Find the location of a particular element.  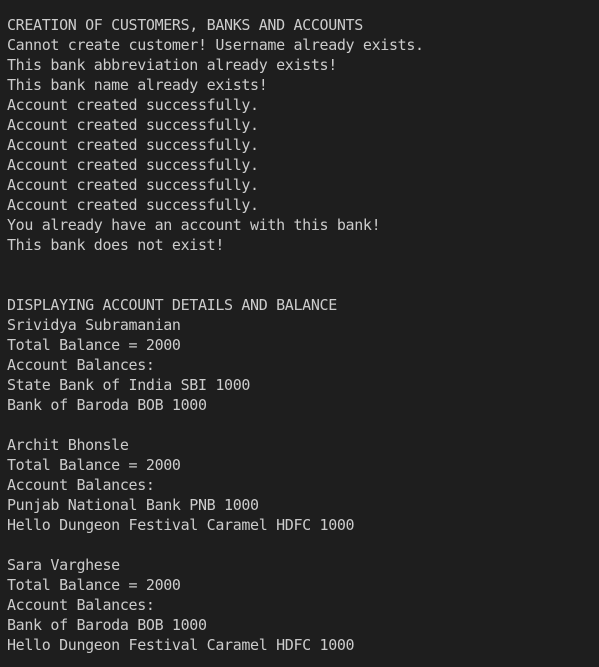

section-heading-display: DISPLAYING ACCOUNT DETAILS AND BALANCE is located at coordinates (172, 305).